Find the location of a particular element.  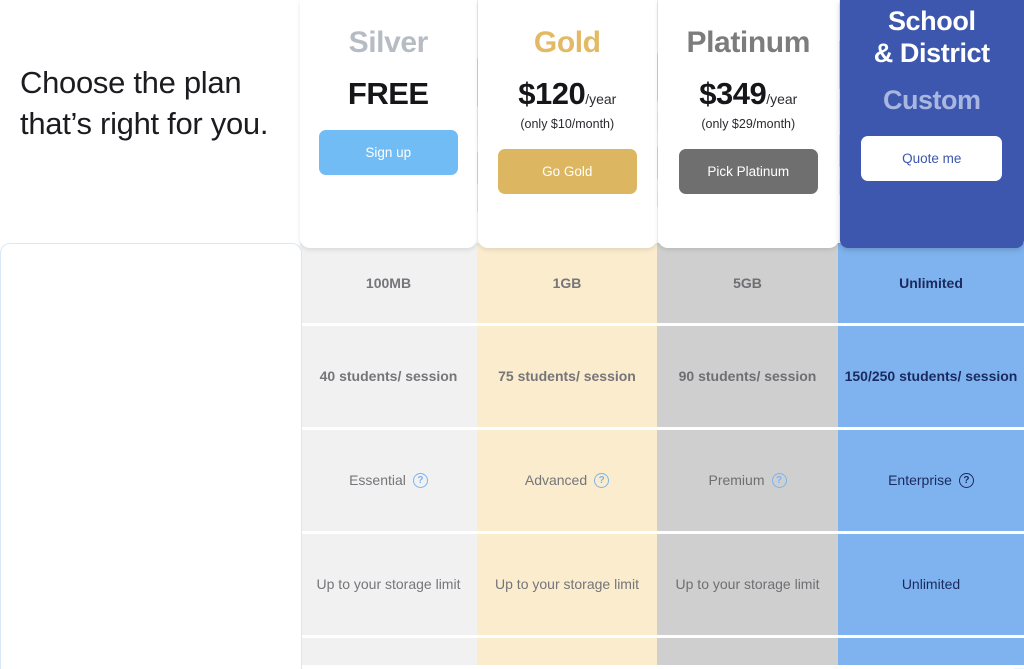

cell-value: 1GB is located at coordinates (567, 282).